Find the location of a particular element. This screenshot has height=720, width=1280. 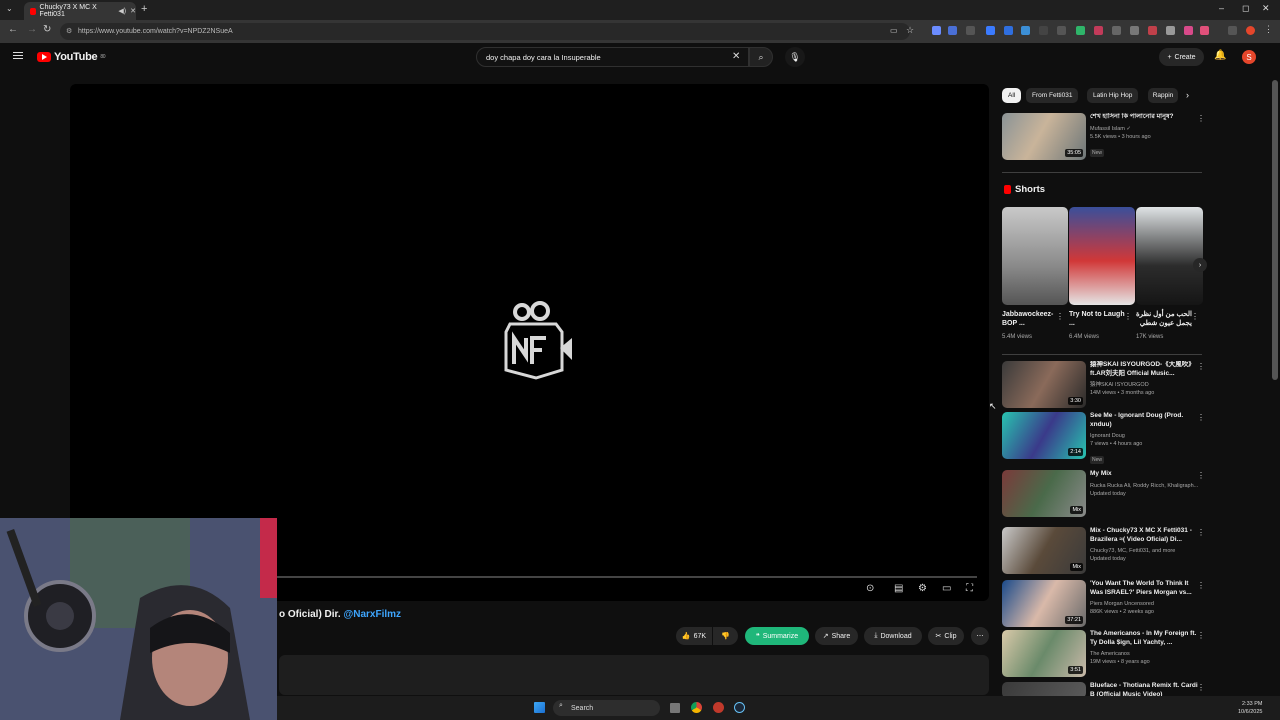

taskbar-search: ⌕ Search is located at coordinates (606, 708).